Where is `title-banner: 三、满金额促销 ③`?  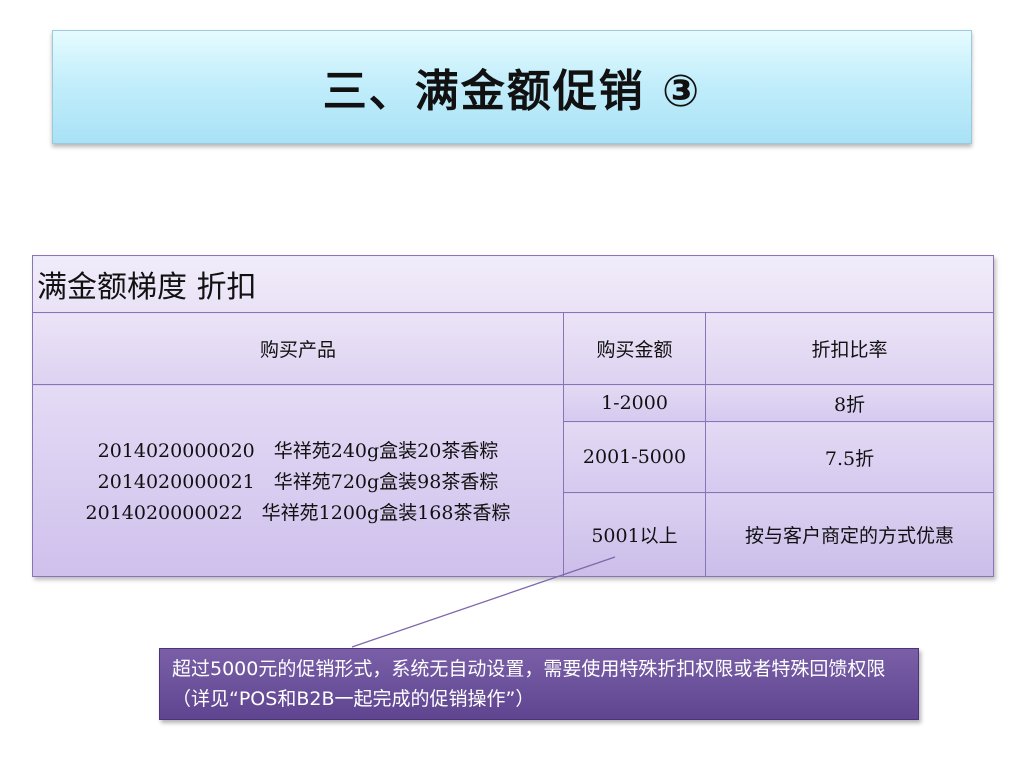
title-banner: 三、满金额促销 ③ is located at coordinates (512, 87).